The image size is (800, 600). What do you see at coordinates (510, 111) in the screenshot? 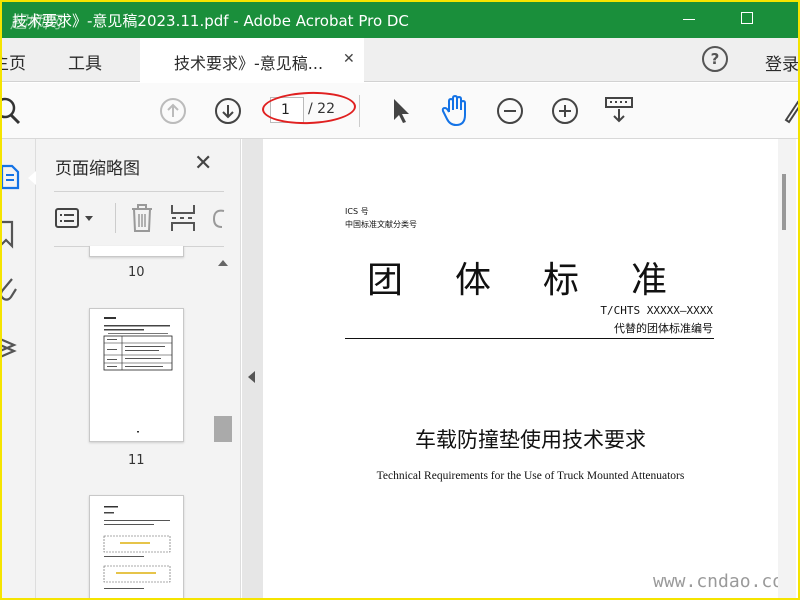
I see `zoom-out-icon` at bounding box center [510, 111].